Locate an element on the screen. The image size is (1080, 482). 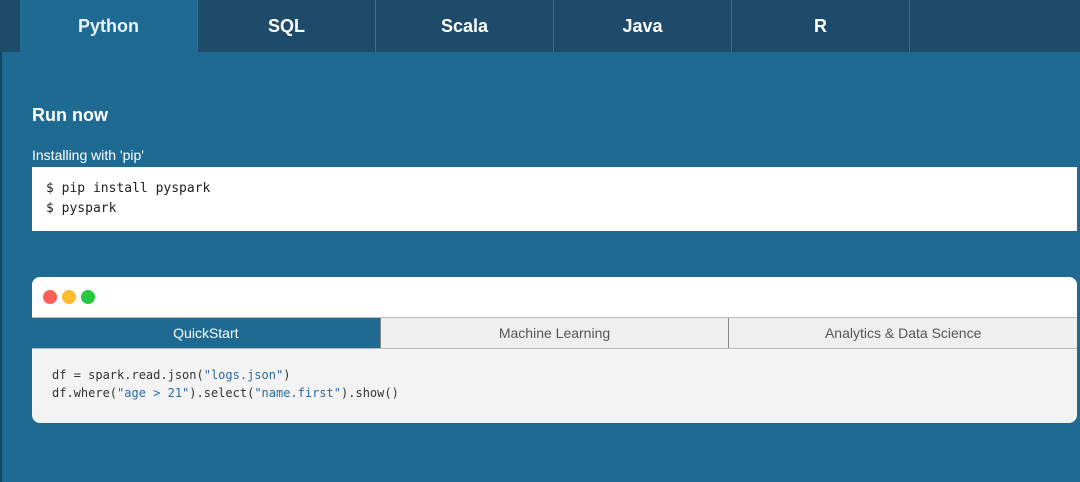
code-token: ).select( is located at coordinates (222, 393).